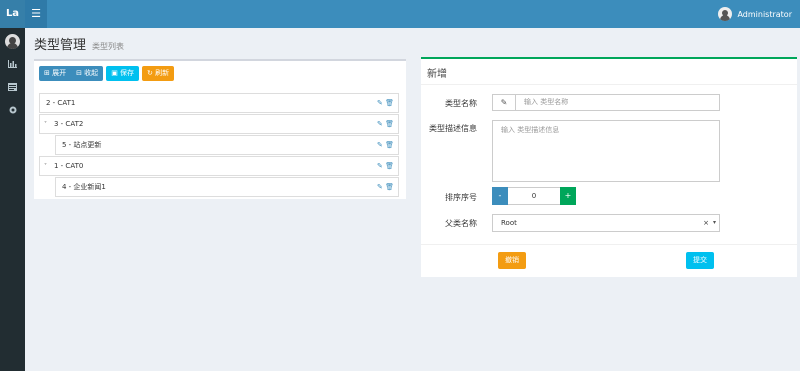  Describe the element at coordinates (500, 196) in the screenshot. I see `decrement-button: -` at that location.